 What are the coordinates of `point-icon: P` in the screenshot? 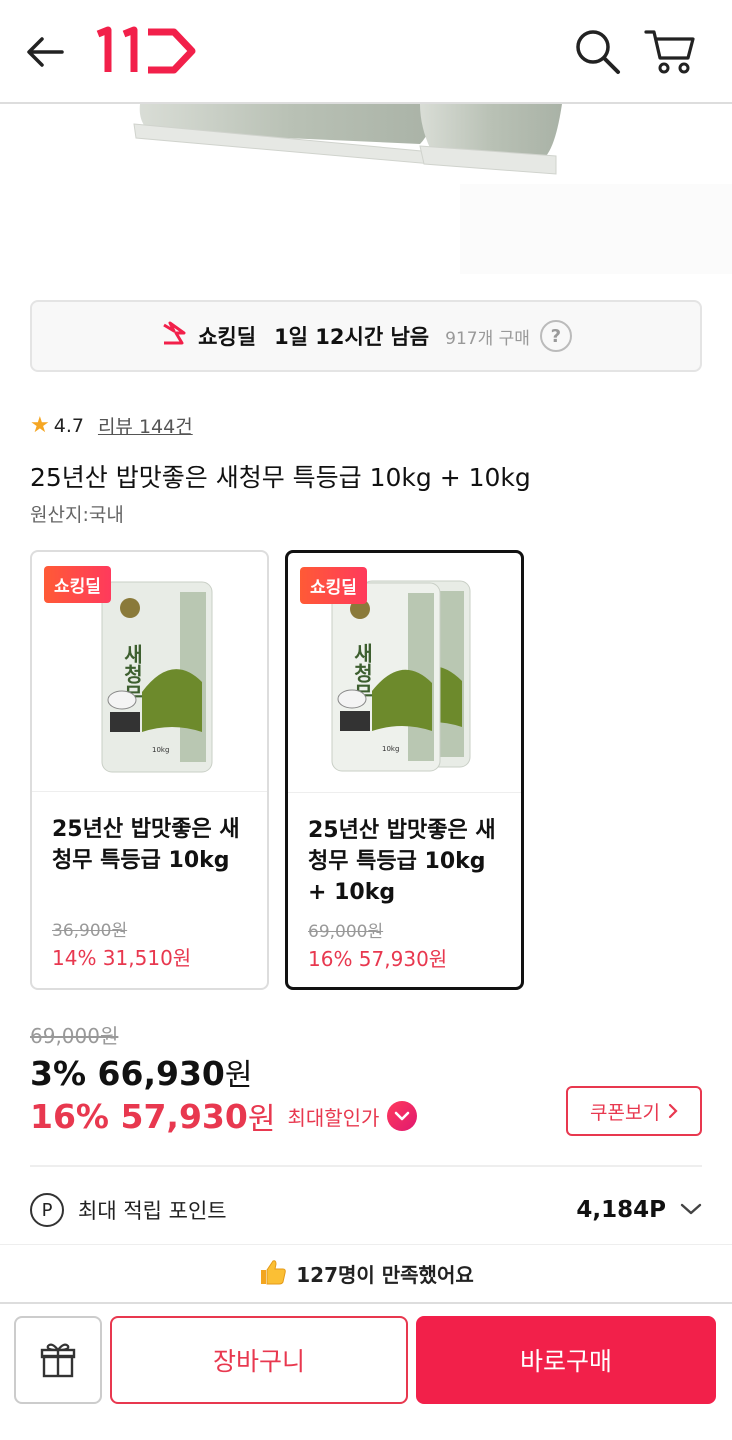 It's located at (47, 1210).